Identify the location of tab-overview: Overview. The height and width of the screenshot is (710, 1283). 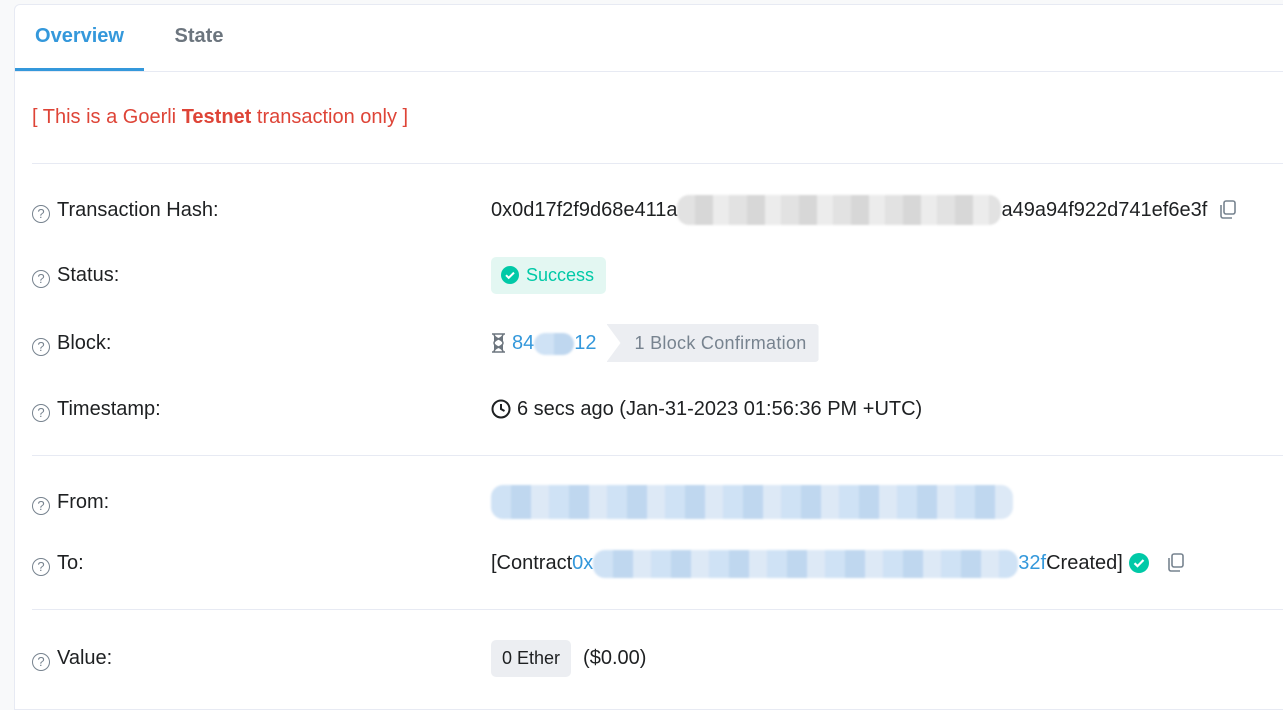
(79, 38).